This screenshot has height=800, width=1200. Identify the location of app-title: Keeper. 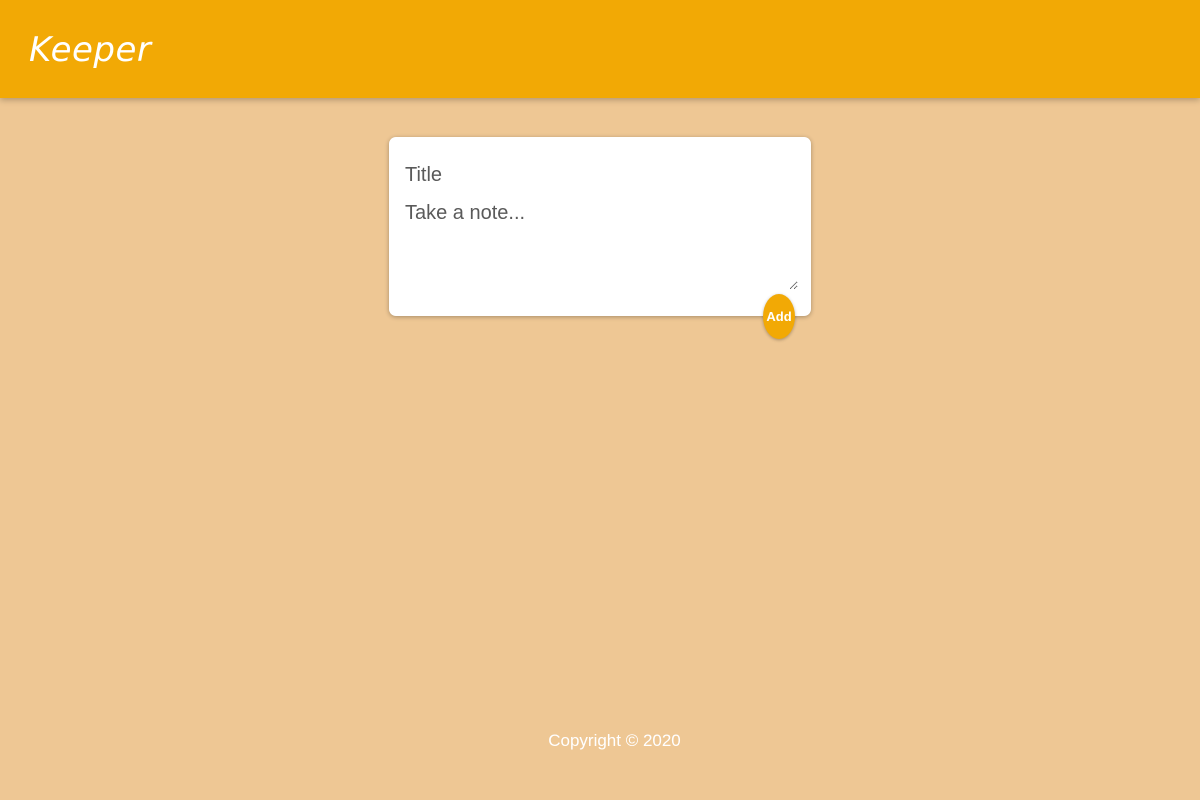
(90, 50).